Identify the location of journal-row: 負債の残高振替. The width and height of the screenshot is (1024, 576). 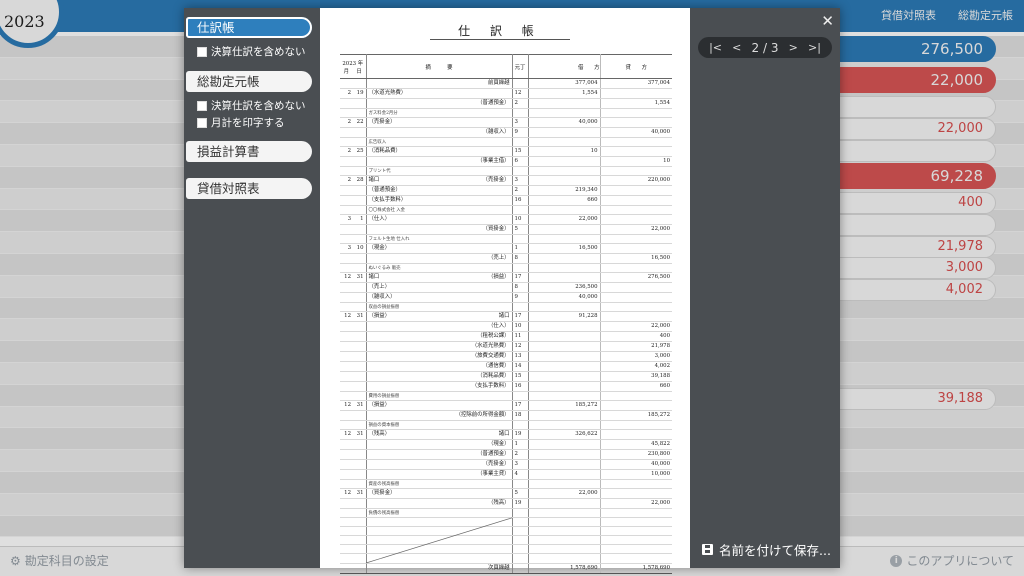
(506, 513).